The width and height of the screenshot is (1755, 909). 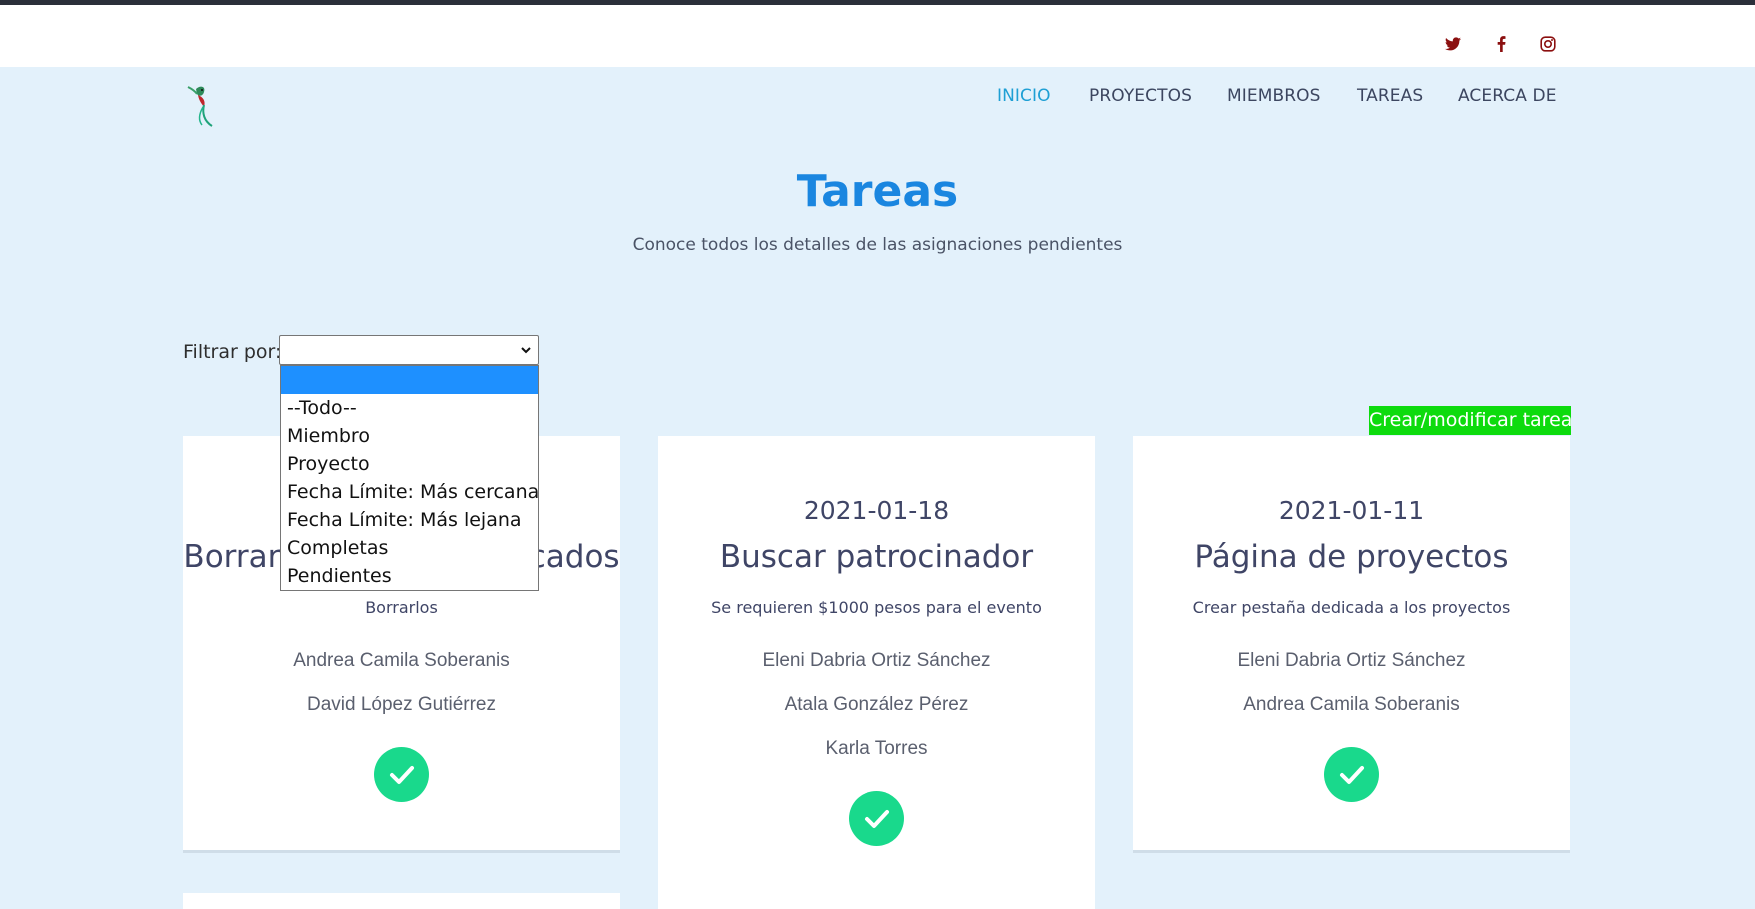 I want to click on create-task-button: Crear/modificar tarea, so click(x=1470, y=420).